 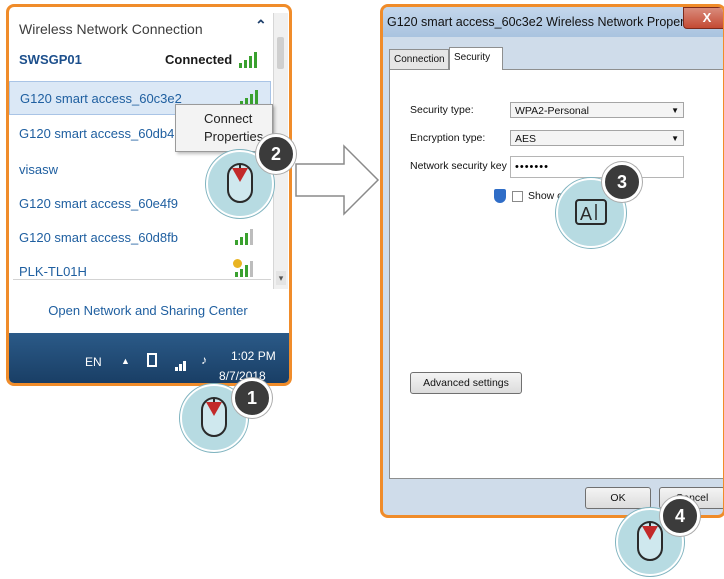 What do you see at coordinates (703, 18) in the screenshot?
I see `close-button: X` at bounding box center [703, 18].